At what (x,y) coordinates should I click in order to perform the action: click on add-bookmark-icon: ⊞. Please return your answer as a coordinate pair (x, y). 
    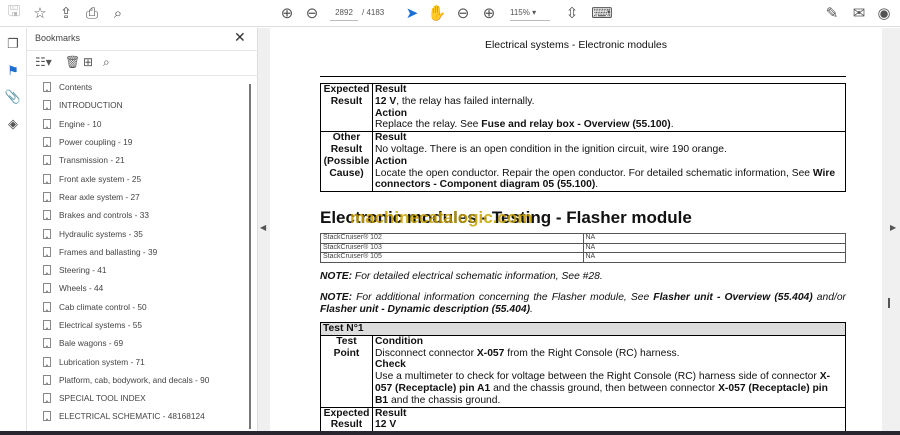
    Looking at the image, I should click on (88, 62).